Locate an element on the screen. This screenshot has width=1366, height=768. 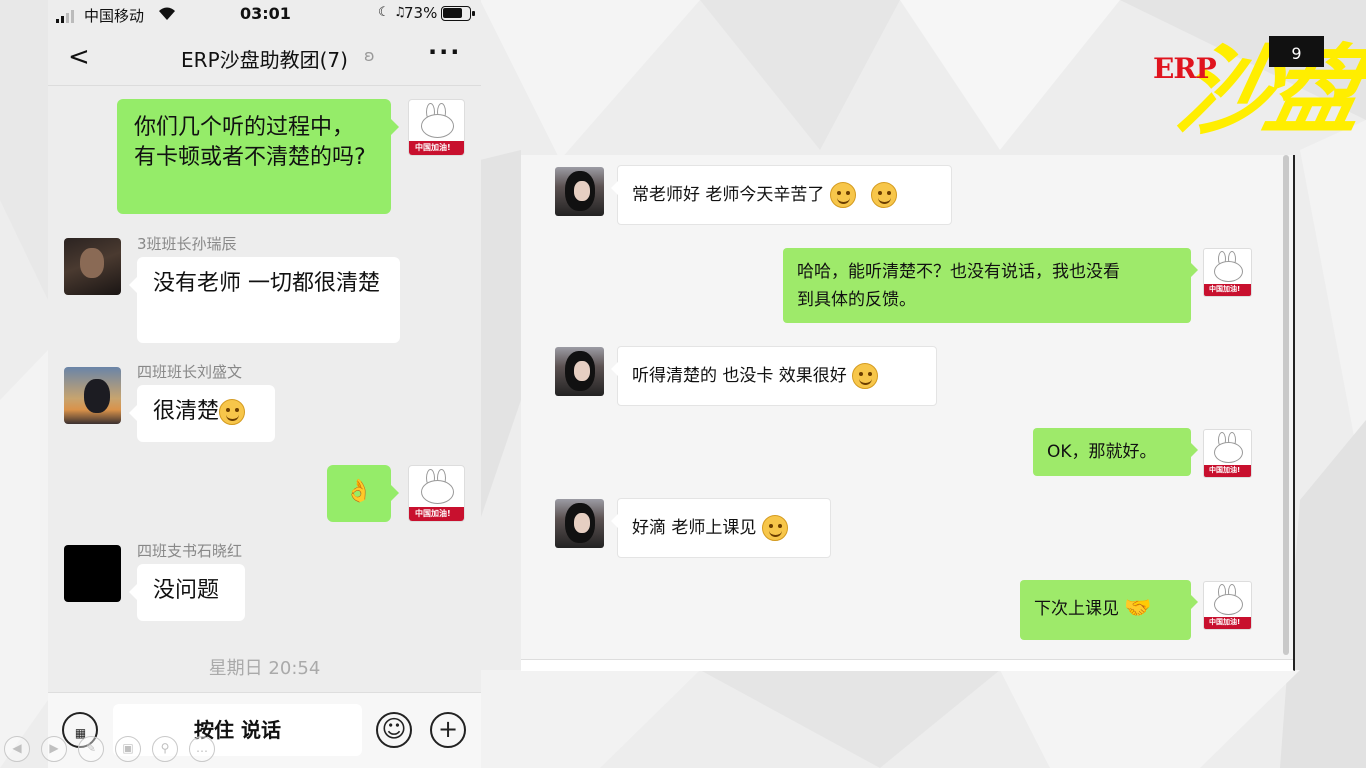
message-text: 常老师好 老师今天辛苦了 is located at coordinates (728, 195).